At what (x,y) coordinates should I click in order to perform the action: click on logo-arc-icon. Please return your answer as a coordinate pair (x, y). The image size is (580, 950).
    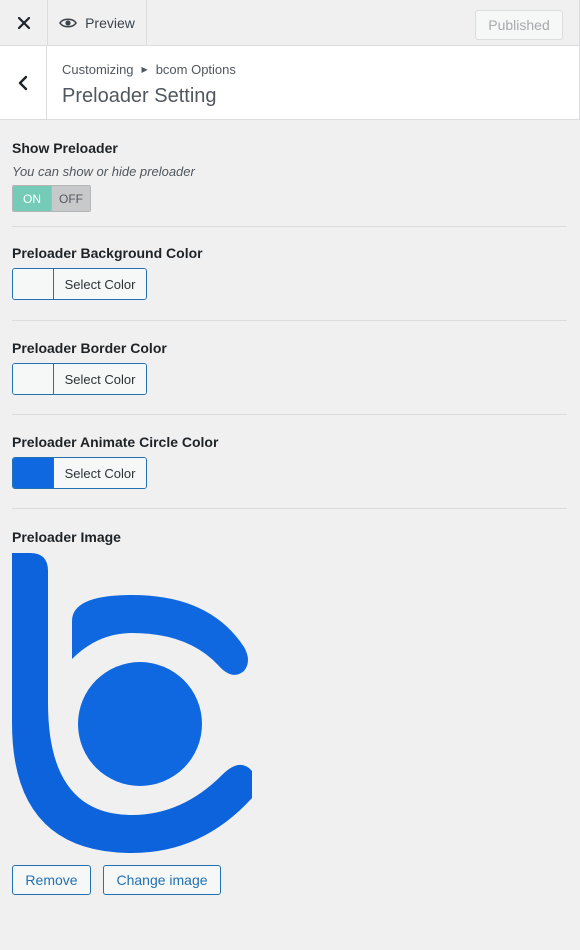
    Looking at the image, I should click on (160, 635).